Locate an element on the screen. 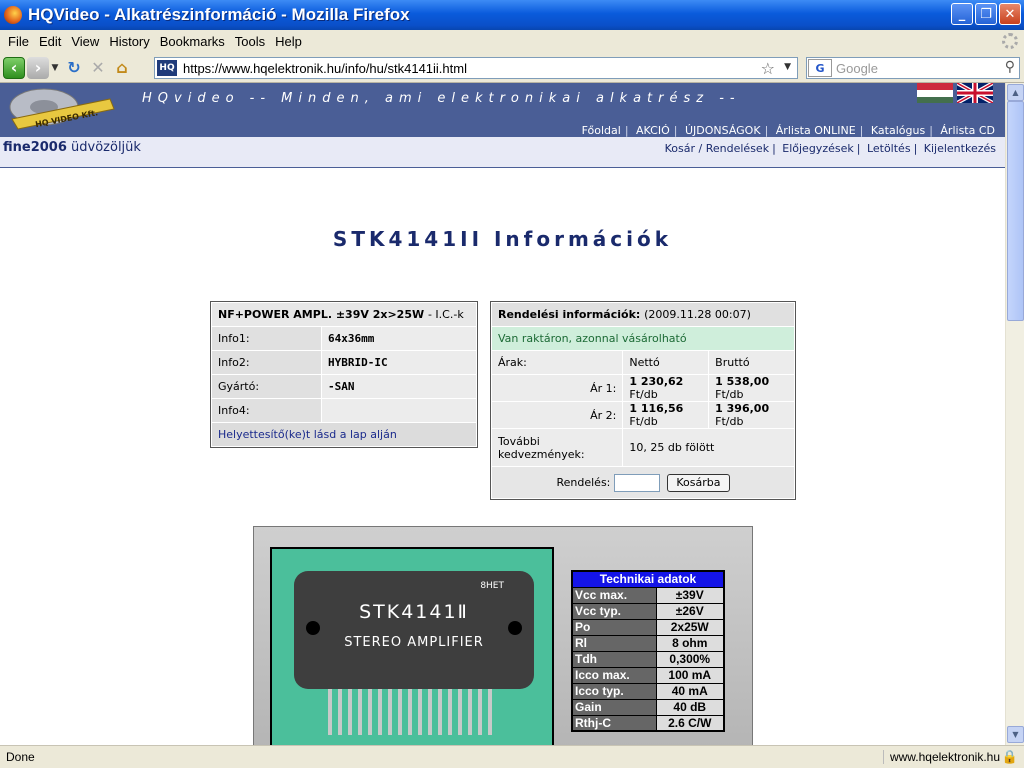 This screenshot has width=1024, height=768. substitutes-link: Helyettesítő(ke)t lásd a lap alján is located at coordinates (344, 434).